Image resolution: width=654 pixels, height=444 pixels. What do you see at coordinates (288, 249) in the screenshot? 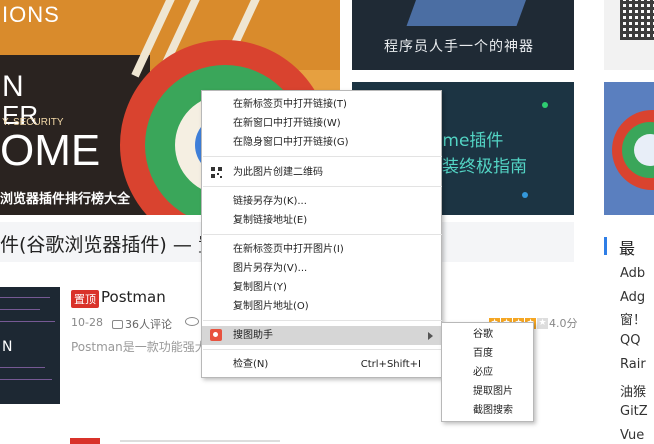
I see `menu-label: 在新标签页中打开图片(I)` at bounding box center [288, 249].